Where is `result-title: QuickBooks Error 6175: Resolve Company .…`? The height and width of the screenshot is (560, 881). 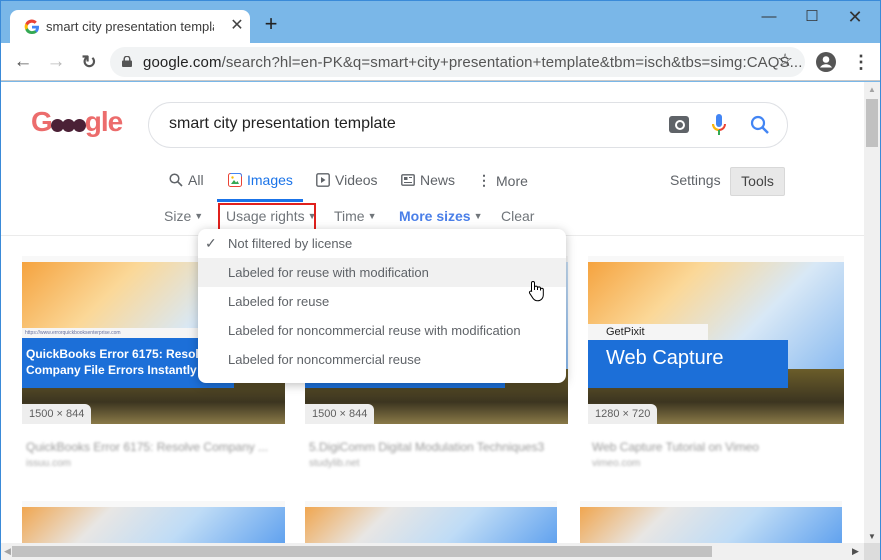
result-title: QuickBooks Error 6175: Resolve Company .… is located at coordinates (147, 447).